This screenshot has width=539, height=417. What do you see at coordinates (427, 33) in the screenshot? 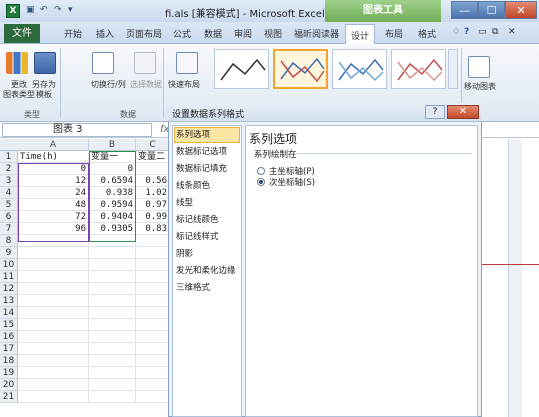
I see `tab-format: 格式` at bounding box center [427, 33].